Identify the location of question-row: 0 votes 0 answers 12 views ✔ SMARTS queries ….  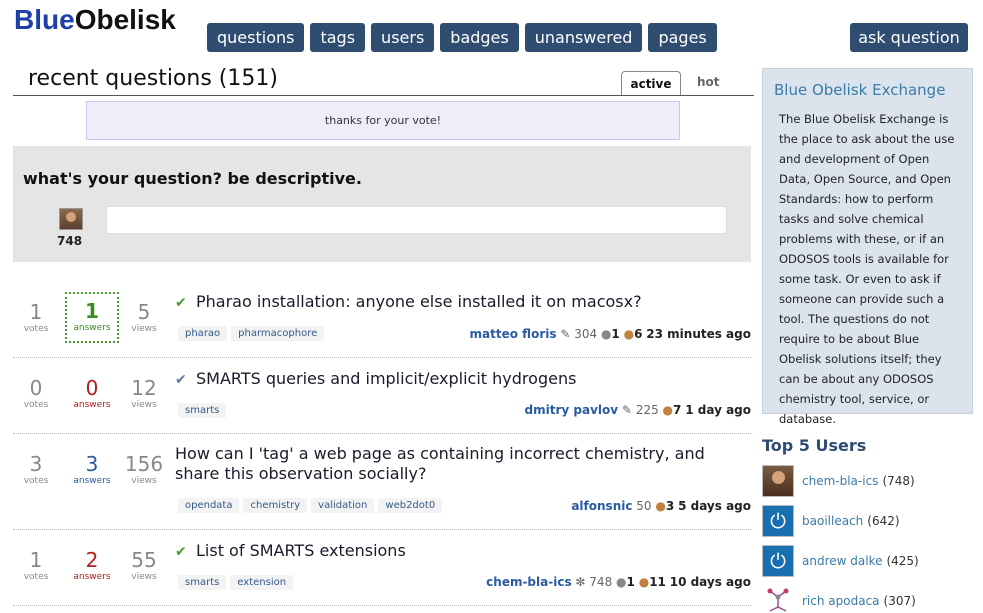
(382, 397).